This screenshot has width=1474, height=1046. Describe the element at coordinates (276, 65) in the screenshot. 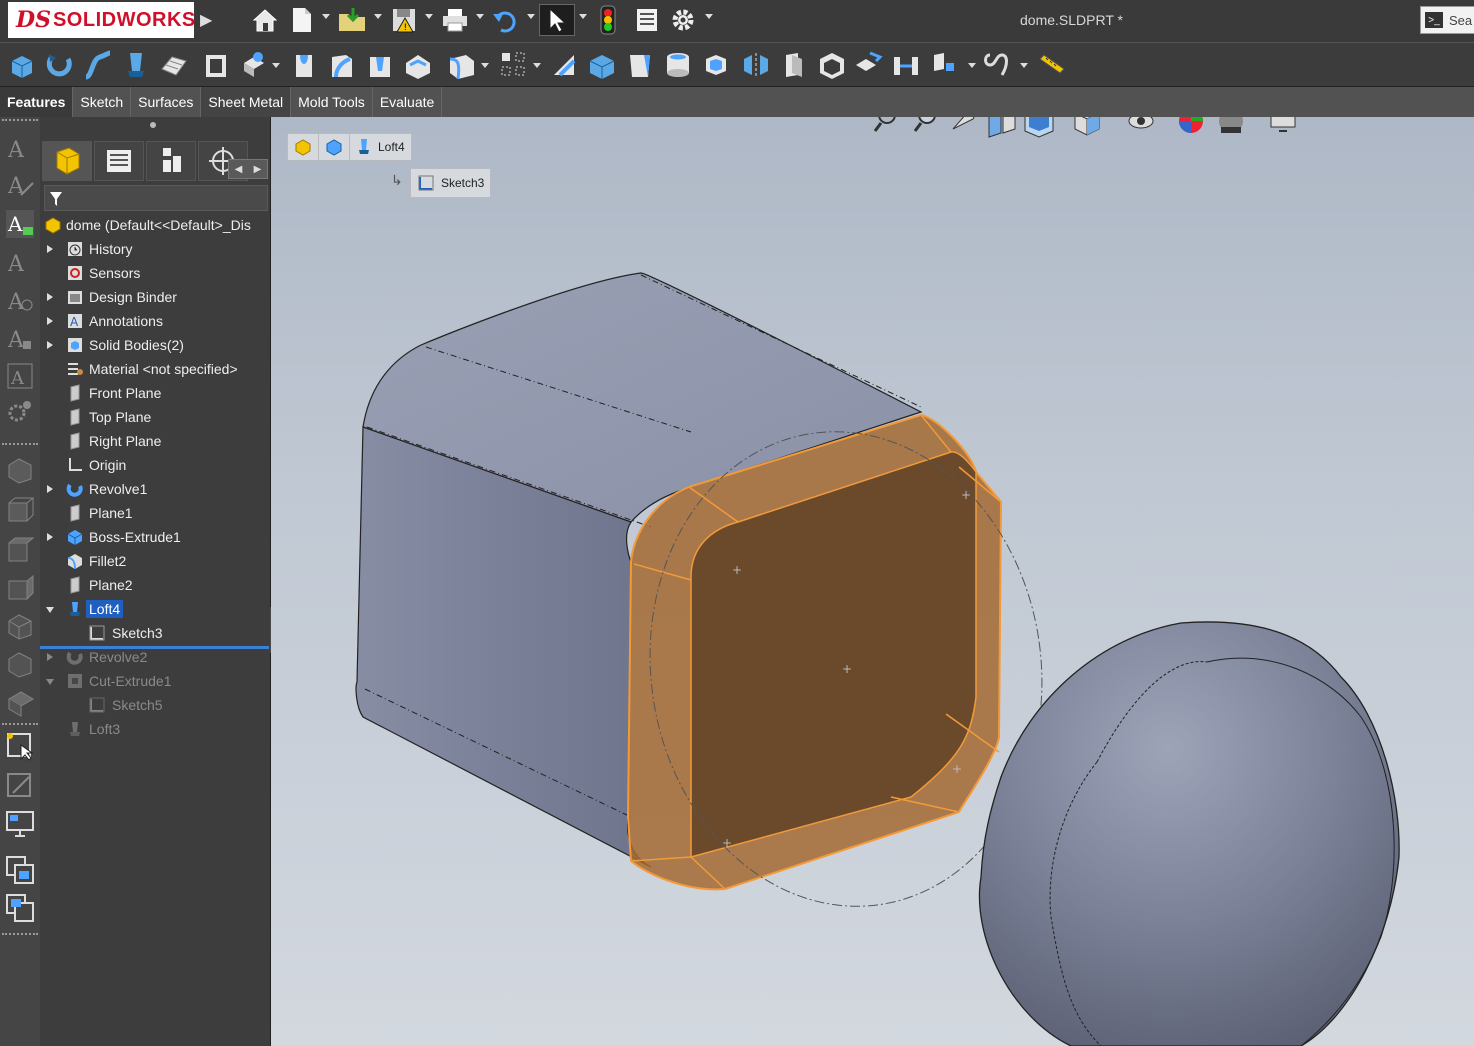

I see `hole-dropdown-icon` at that location.